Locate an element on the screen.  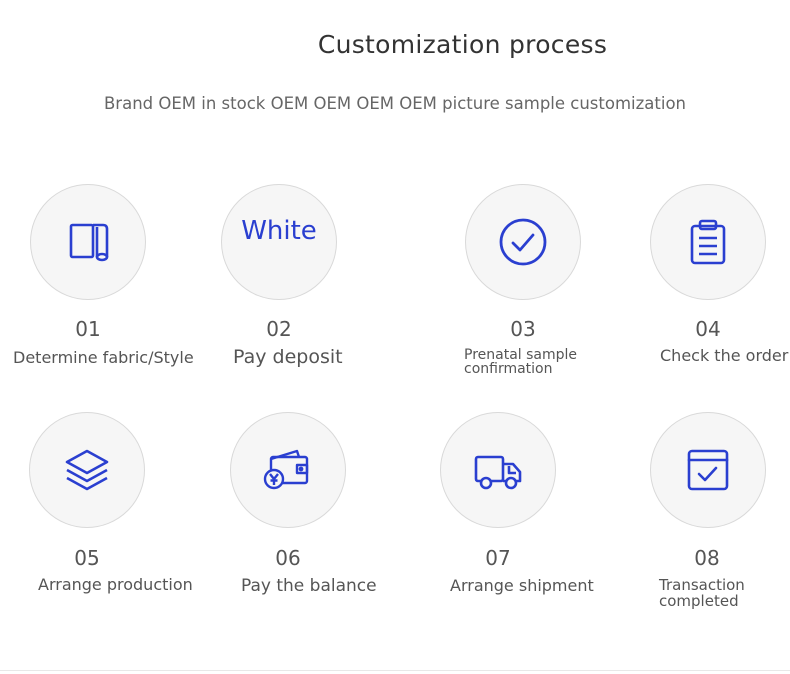
step-08-circle is located at coordinates (708, 470).